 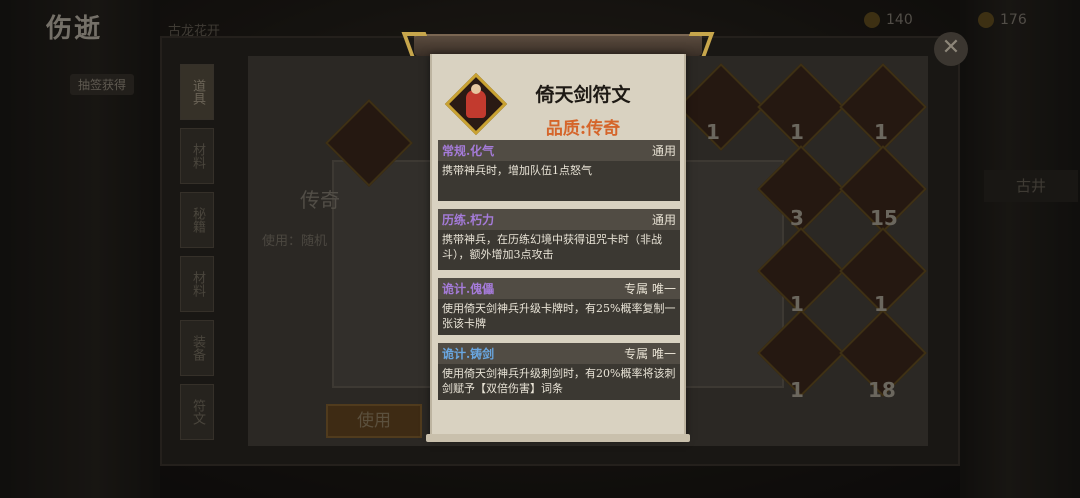 What do you see at coordinates (558, 438) in the screenshot?
I see `scroll-bottom-edge` at bounding box center [558, 438].